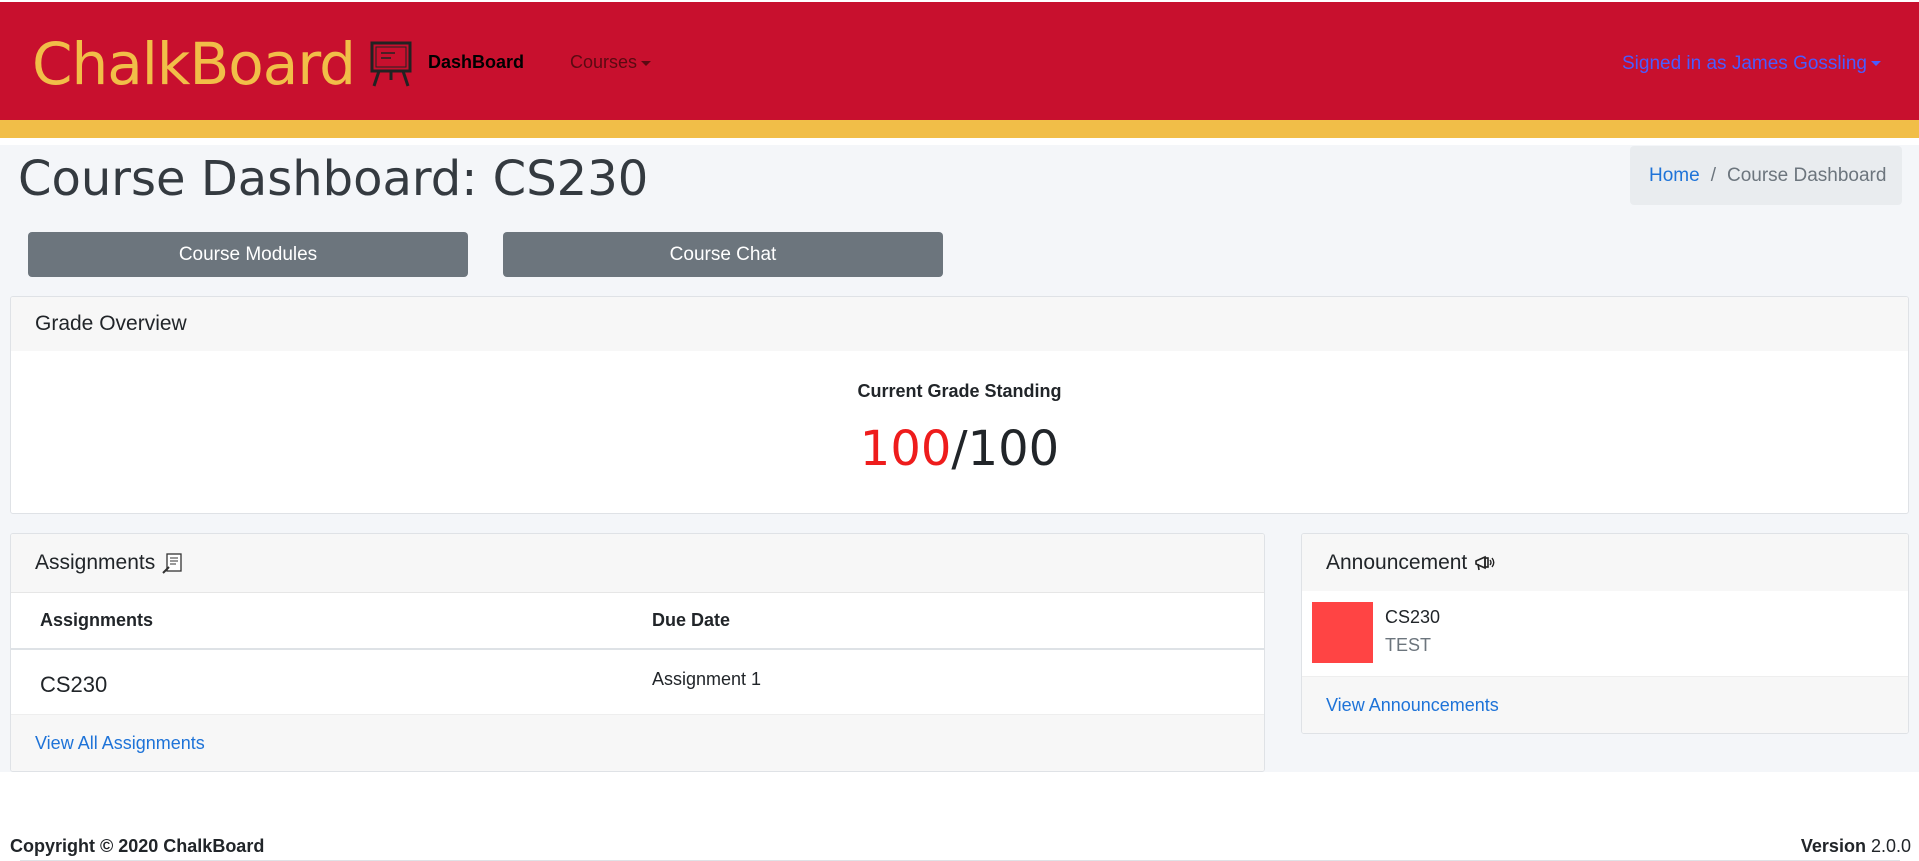 This screenshot has height=861, width=1919. What do you see at coordinates (1833, 846) in the screenshot?
I see `version-label: Version` at bounding box center [1833, 846].